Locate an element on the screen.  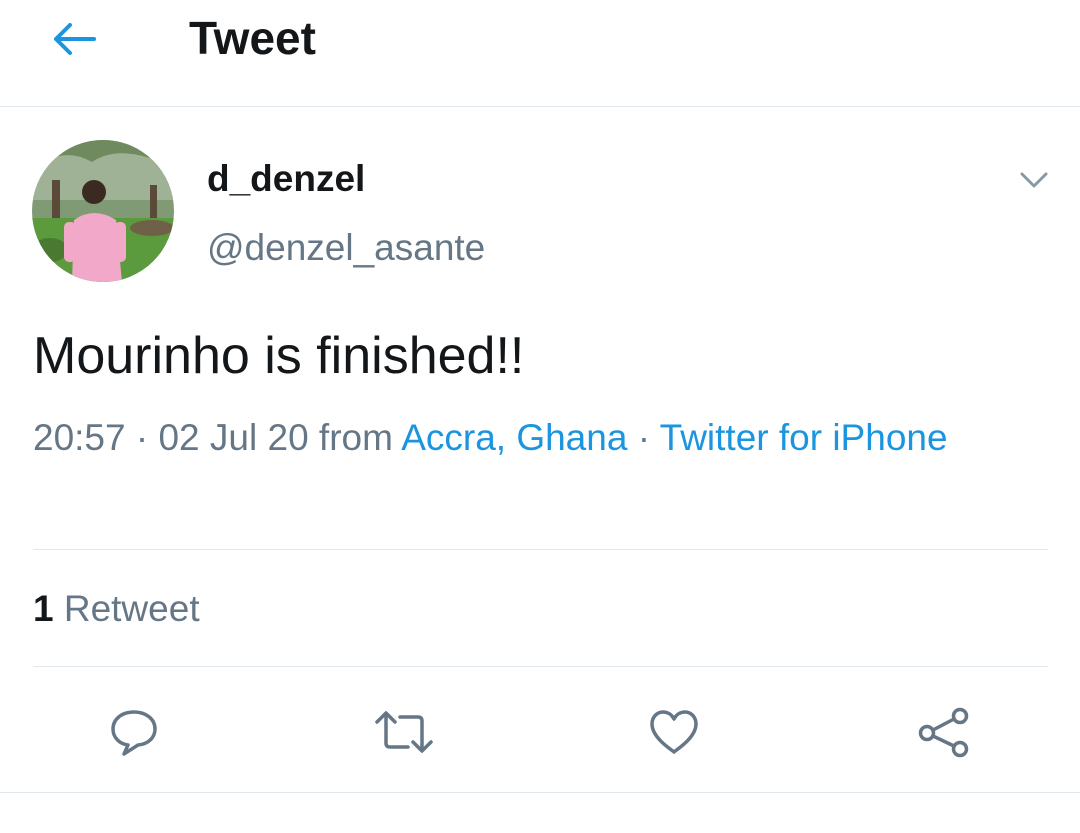
tweet-date: 02 Jul 20 is located at coordinates (233, 437).